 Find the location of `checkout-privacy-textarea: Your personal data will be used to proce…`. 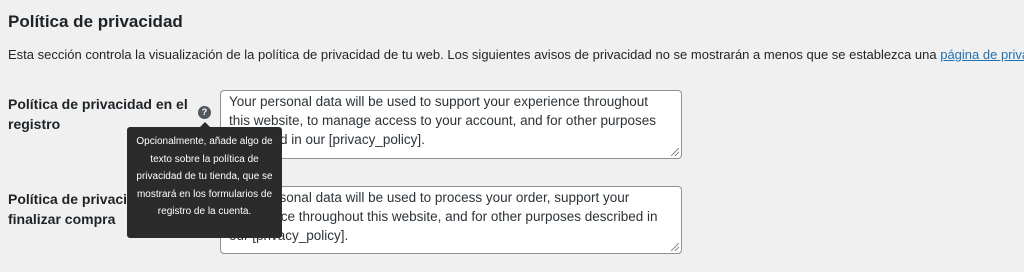

checkout-privacy-textarea: Your personal data will be used to proce… is located at coordinates (451, 220).